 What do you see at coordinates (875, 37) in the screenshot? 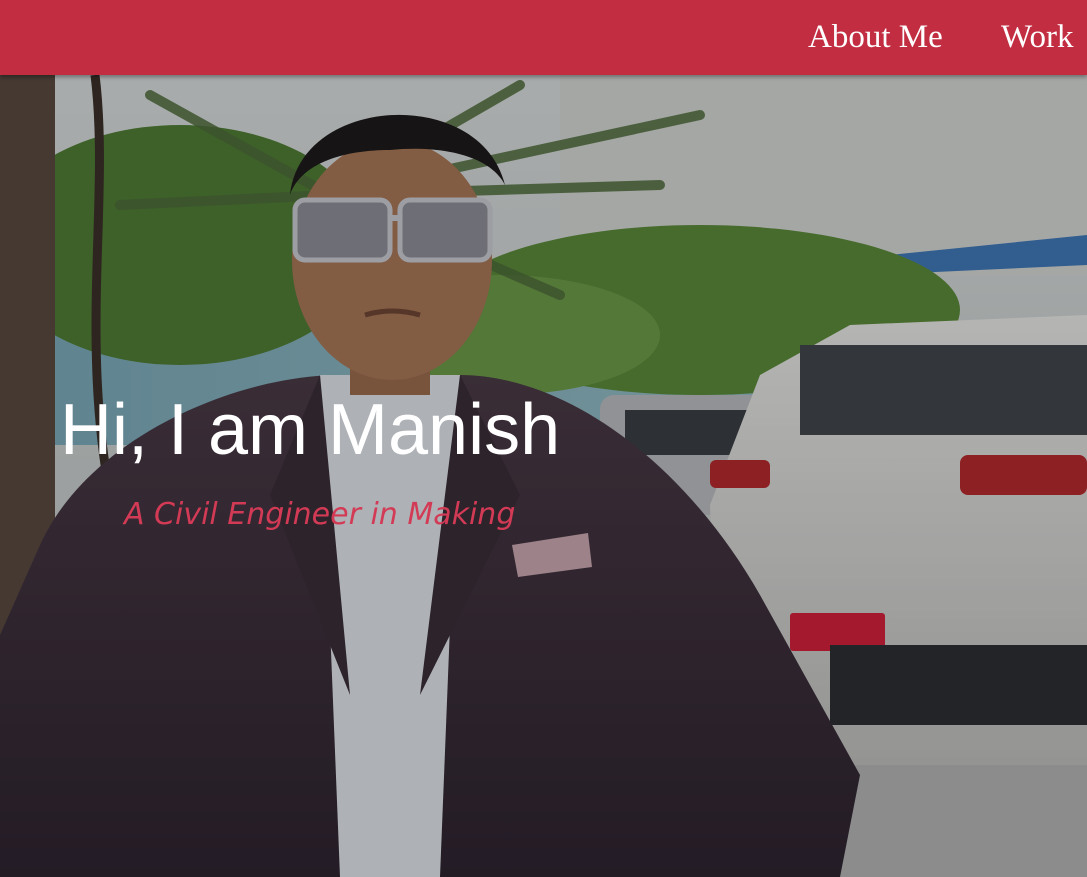
I see `nav-link-about-me: About Me` at bounding box center [875, 37].